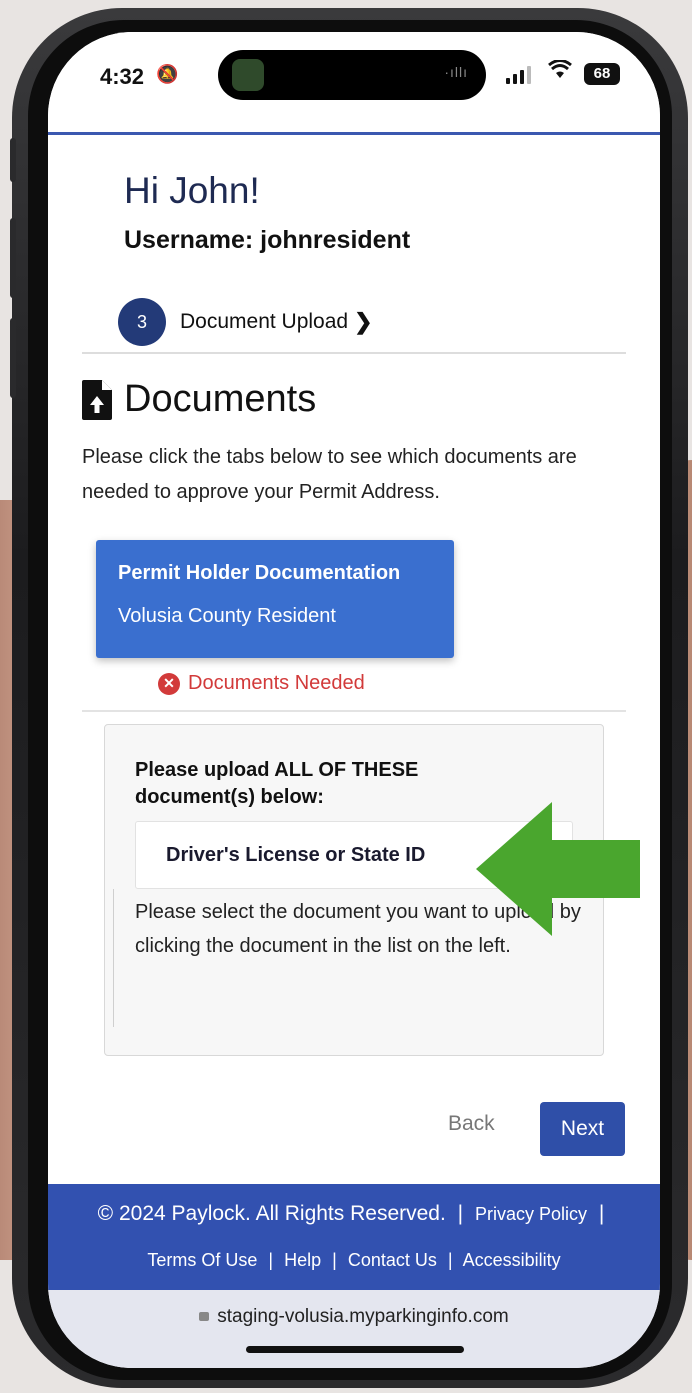 The width and height of the screenshot is (692, 1393). What do you see at coordinates (13, 160) in the screenshot?
I see `mute-switch` at bounding box center [13, 160].